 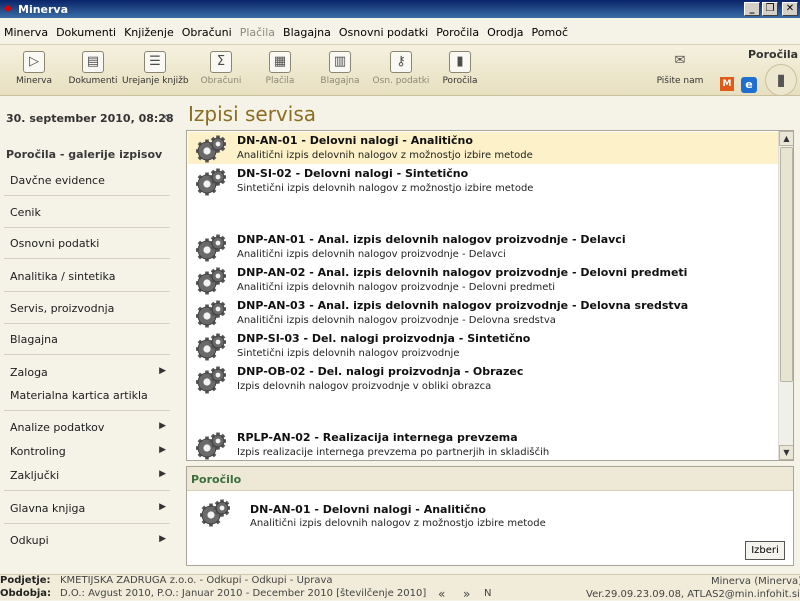 I want to click on sidebar-item-label: Kontroling, so click(x=38, y=451).